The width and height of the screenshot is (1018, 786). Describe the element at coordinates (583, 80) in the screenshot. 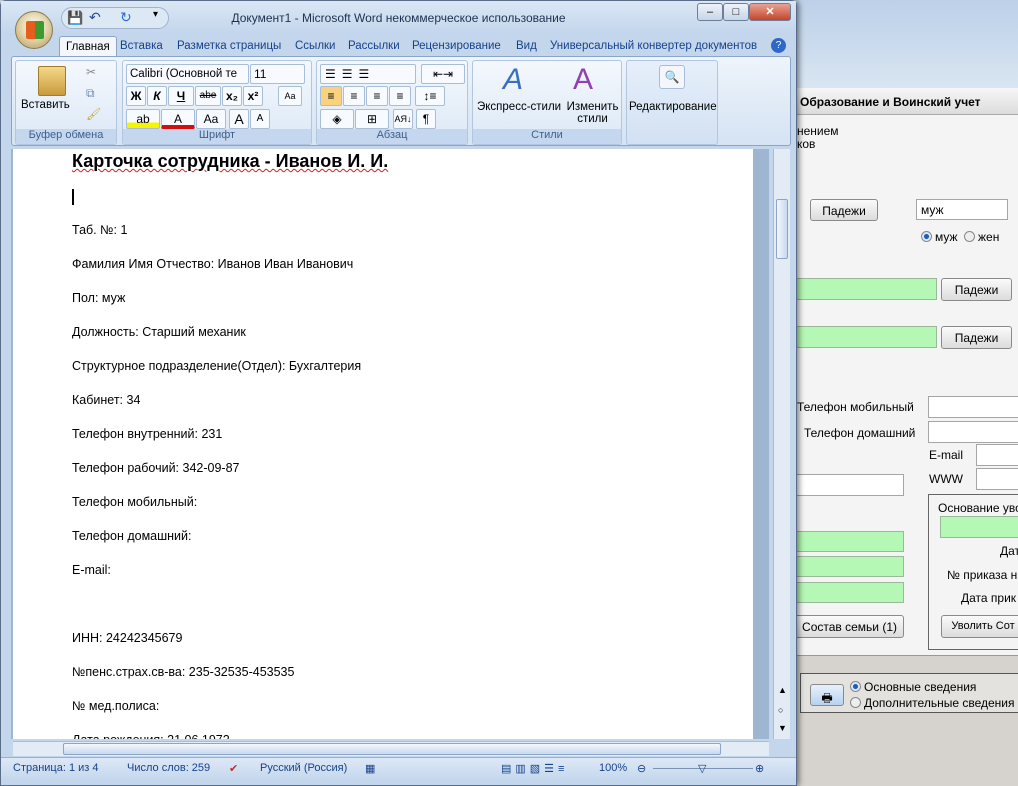

I see `change-styles-icon: A` at that location.